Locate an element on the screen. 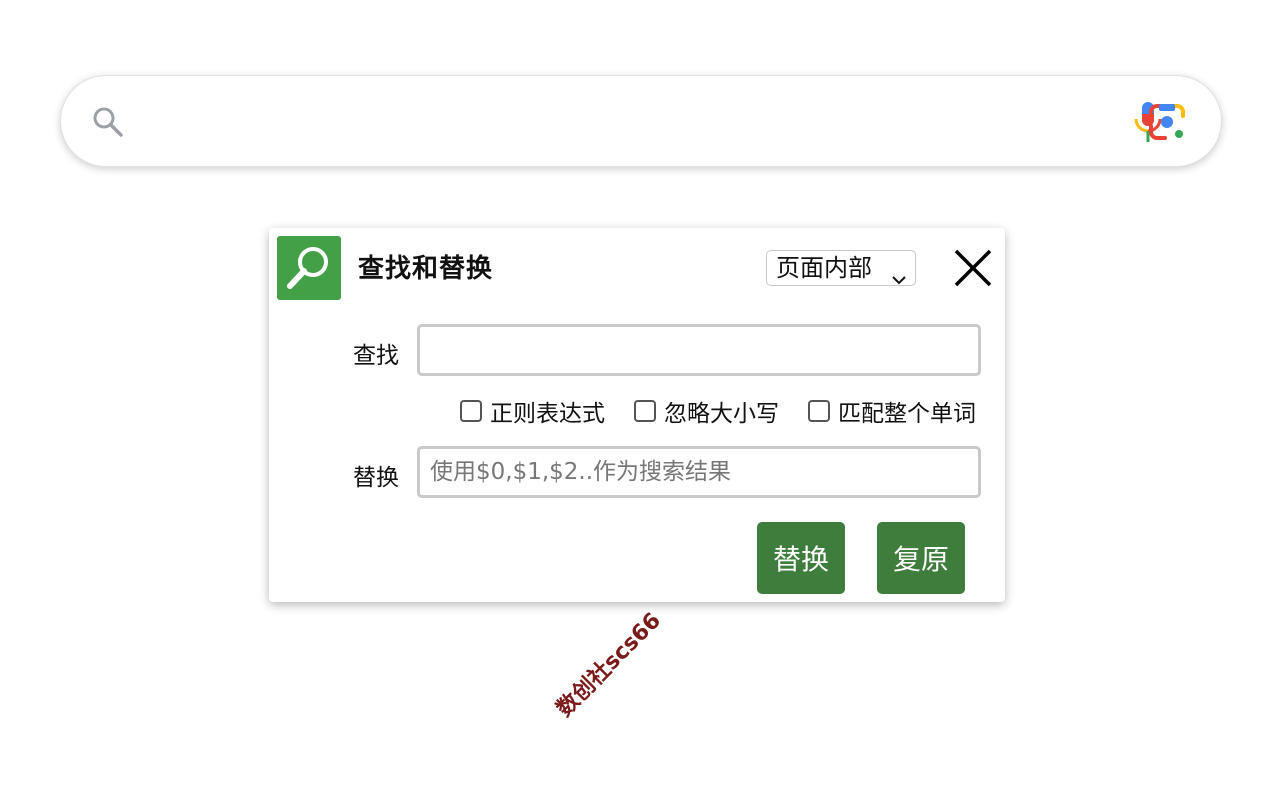 Image resolution: width=1280 pixels, height=800 pixels. search-input is located at coordinates (591, 122).